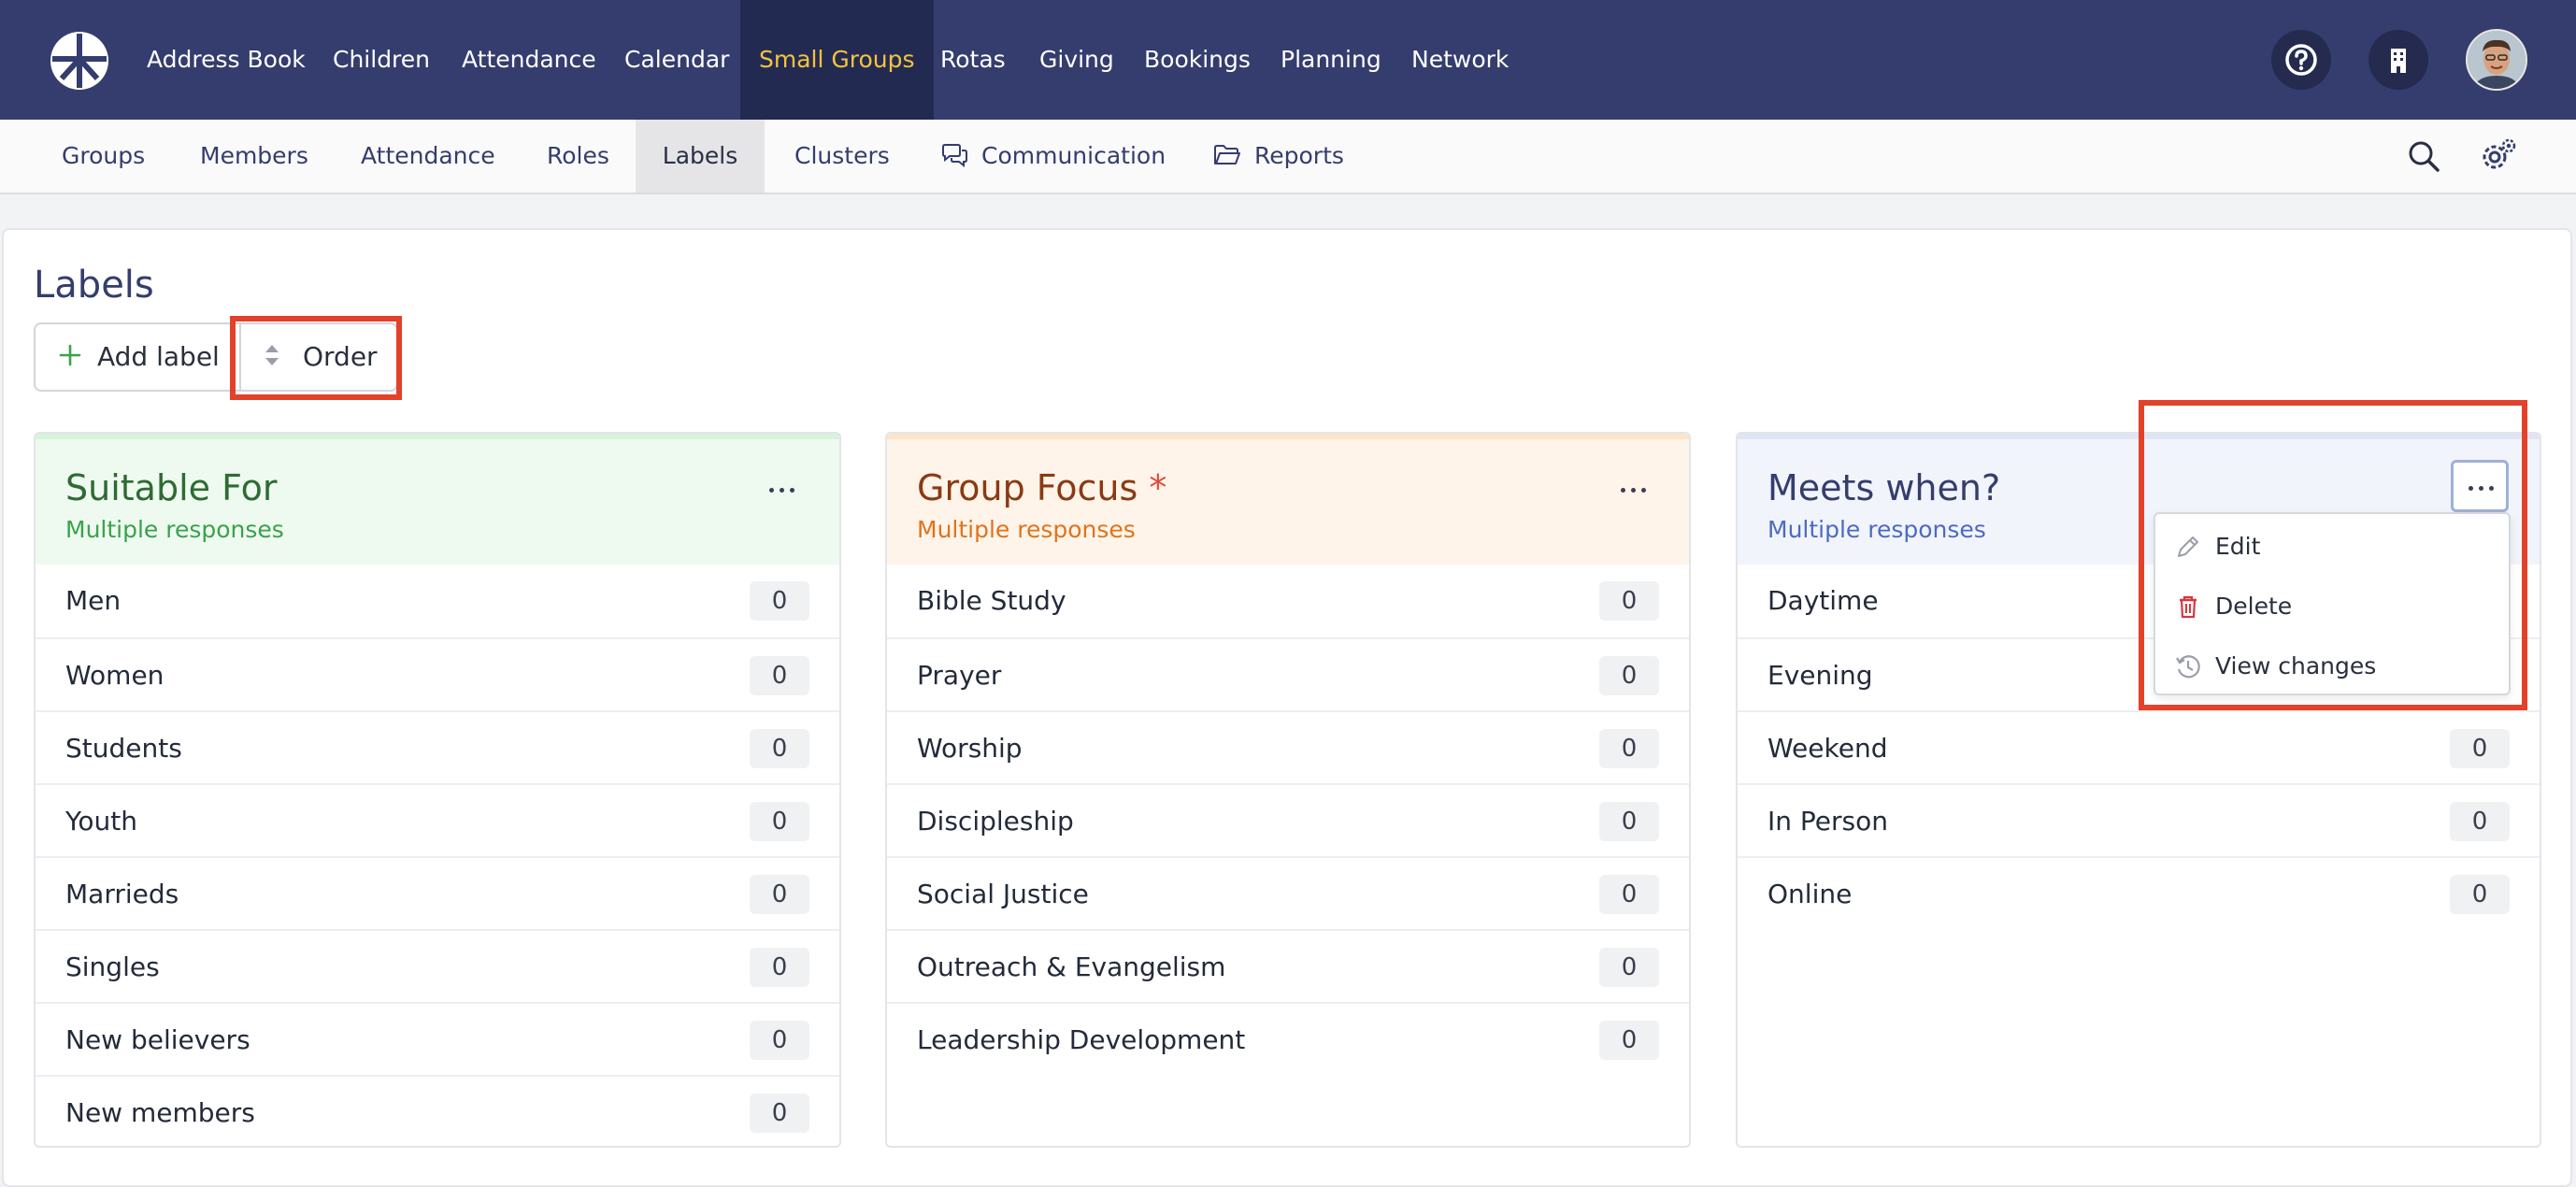  What do you see at coordinates (157, 1039) in the screenshot?
I see `label-name: New believers` at bounding box center [157, 1039].